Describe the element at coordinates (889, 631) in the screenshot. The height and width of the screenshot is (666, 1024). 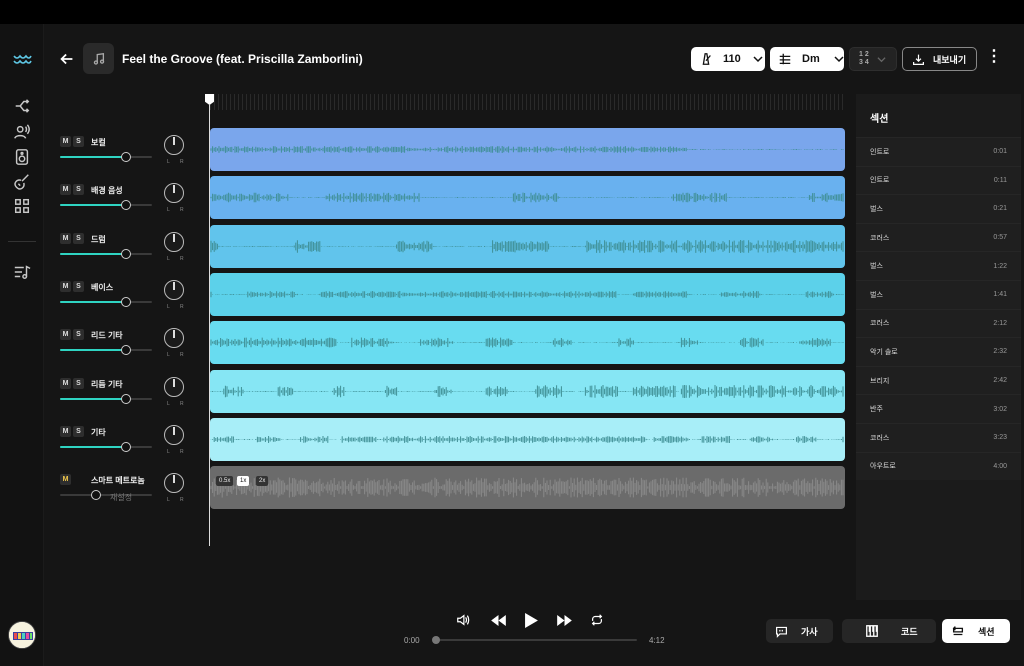
I see `chords-button: 코드` at that location.